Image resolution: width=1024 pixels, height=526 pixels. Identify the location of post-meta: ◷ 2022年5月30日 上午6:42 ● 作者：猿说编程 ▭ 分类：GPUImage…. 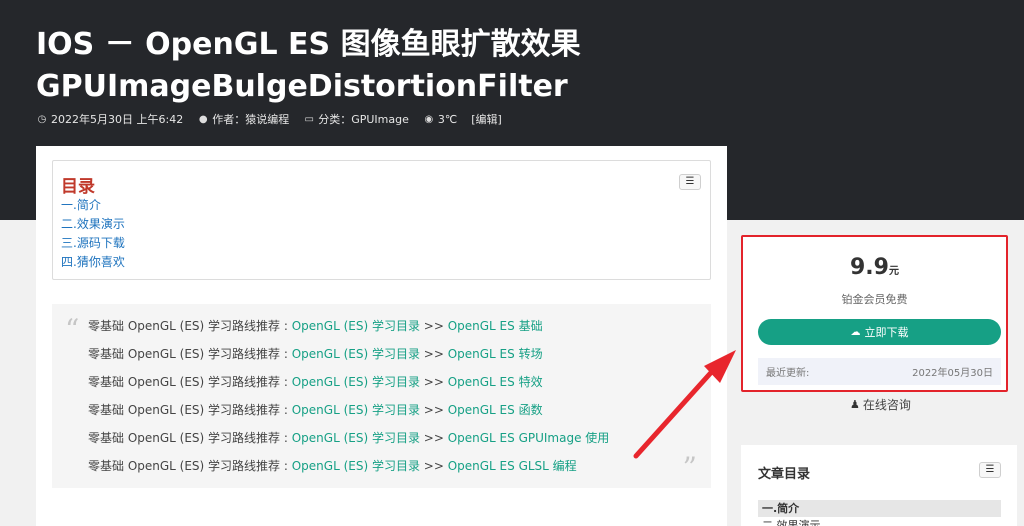
(276, 119).